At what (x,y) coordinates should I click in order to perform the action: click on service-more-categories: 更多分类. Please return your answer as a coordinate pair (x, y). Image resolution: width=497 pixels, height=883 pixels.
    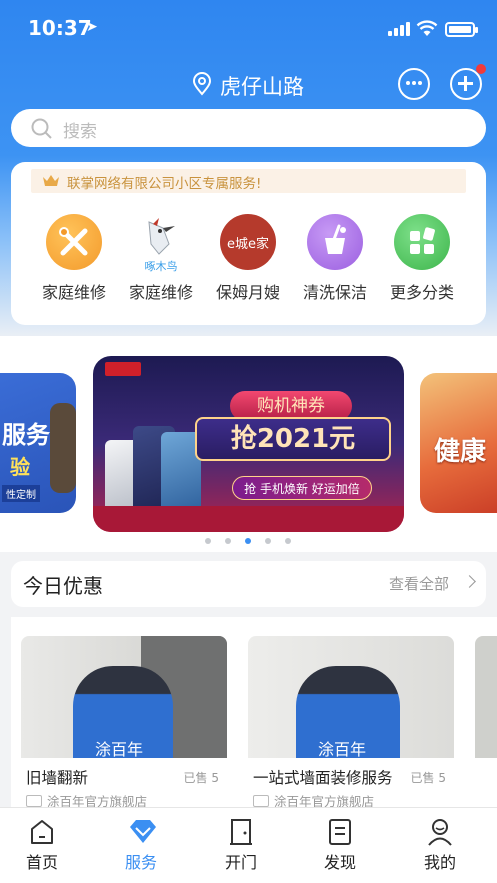
    Looking at the image, I should click on (422, 258).